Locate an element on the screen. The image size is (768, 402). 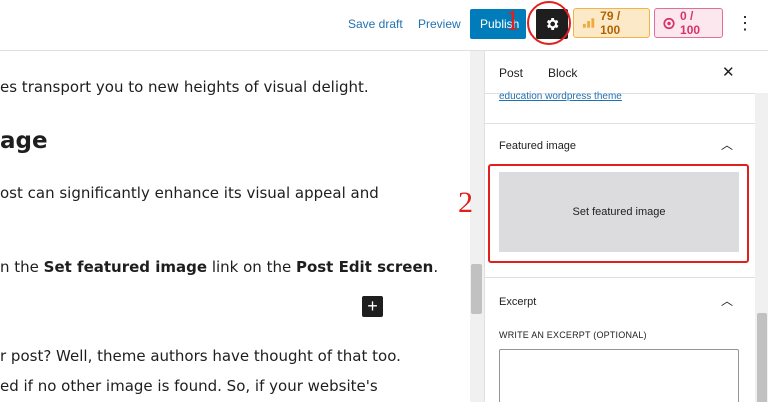
annotation-rectangle is located at coordinates (618, 213).